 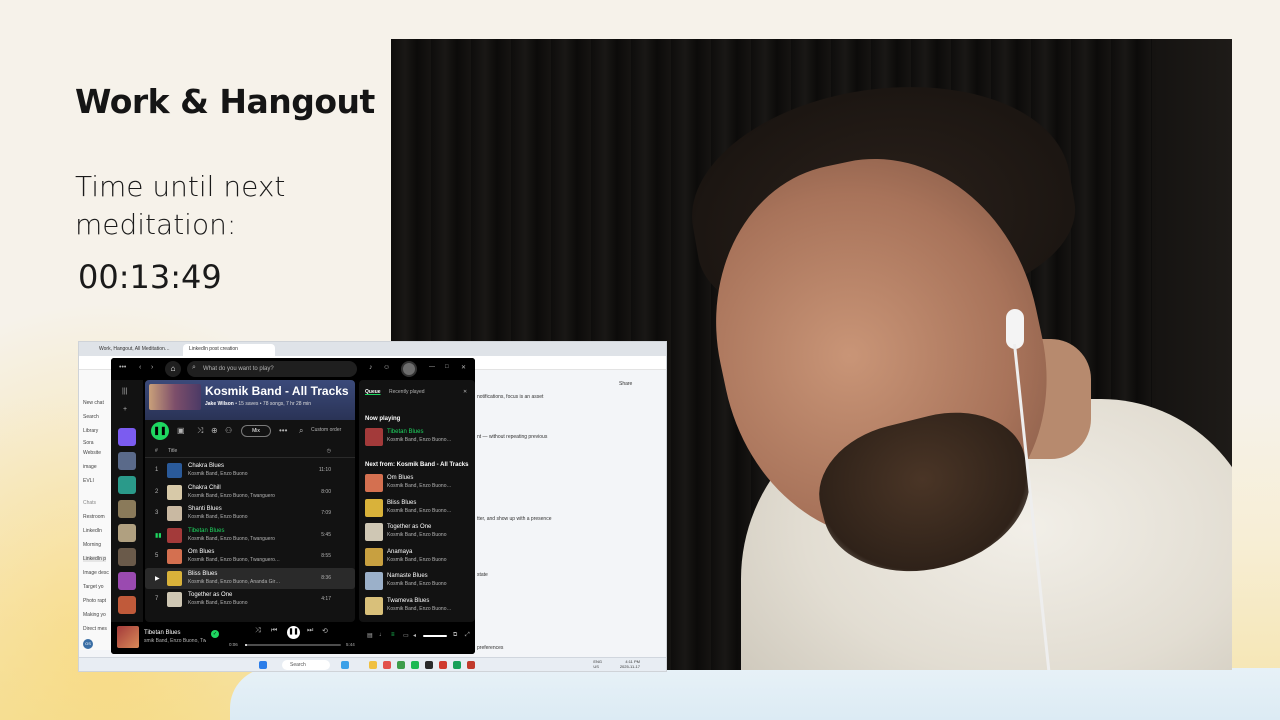 What do you see at coordinates (597, 664) in the screenshot?
I see `language-indicator: ENG US` at bounding box center [597, 664].